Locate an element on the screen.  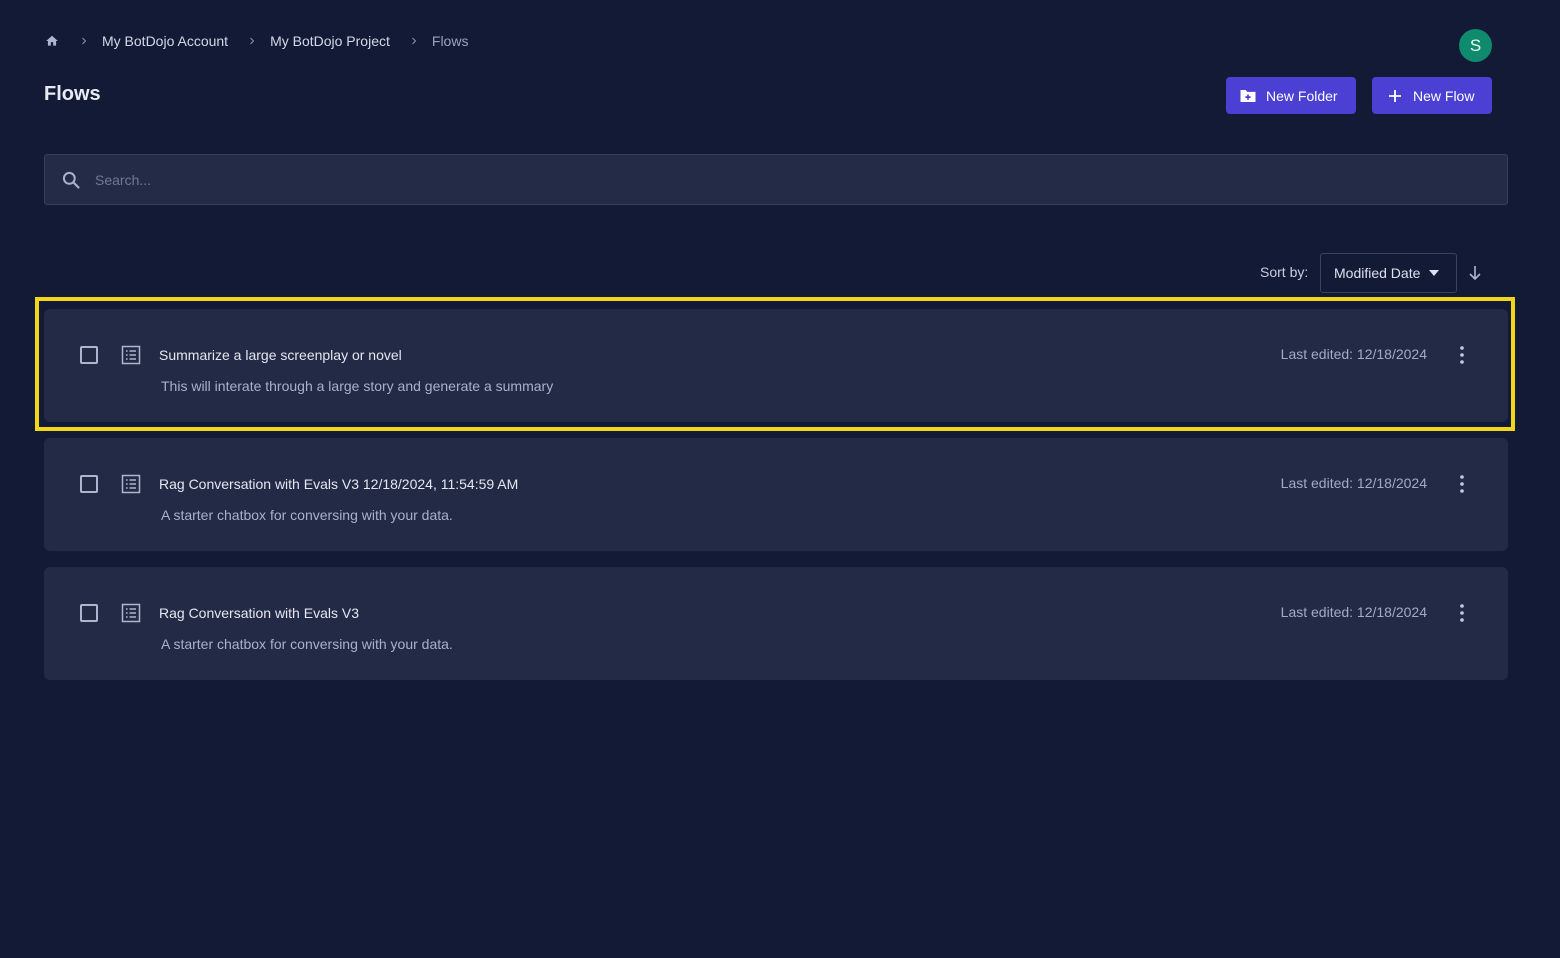
new-flow-label: New Flow is located at coordinates (1444, 95).